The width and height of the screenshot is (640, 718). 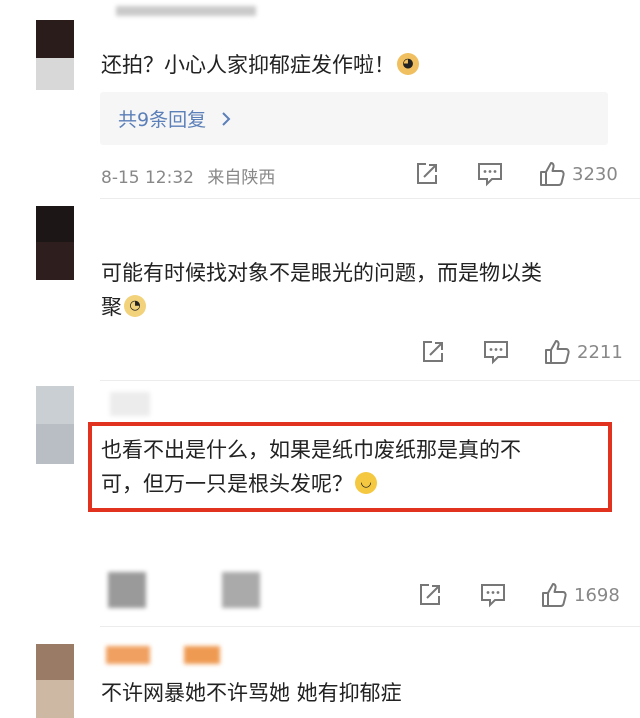 I want to click on comment-text: 不许网暴她不许骂她 她有抑郁症, so click(x=251, y=693).